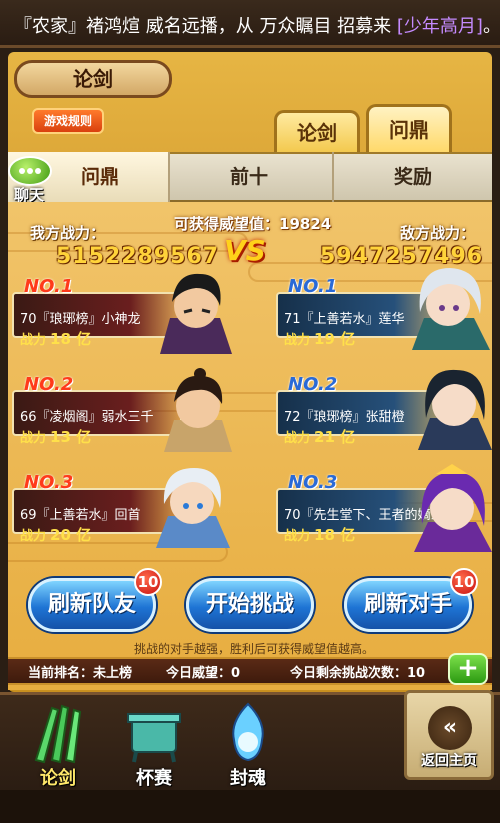 The width and height of the screenshot is (500, 823). Describe the element at coordinates (248, 177) in the screenshot. I see `subtab-top-ten: 前十` at that location.